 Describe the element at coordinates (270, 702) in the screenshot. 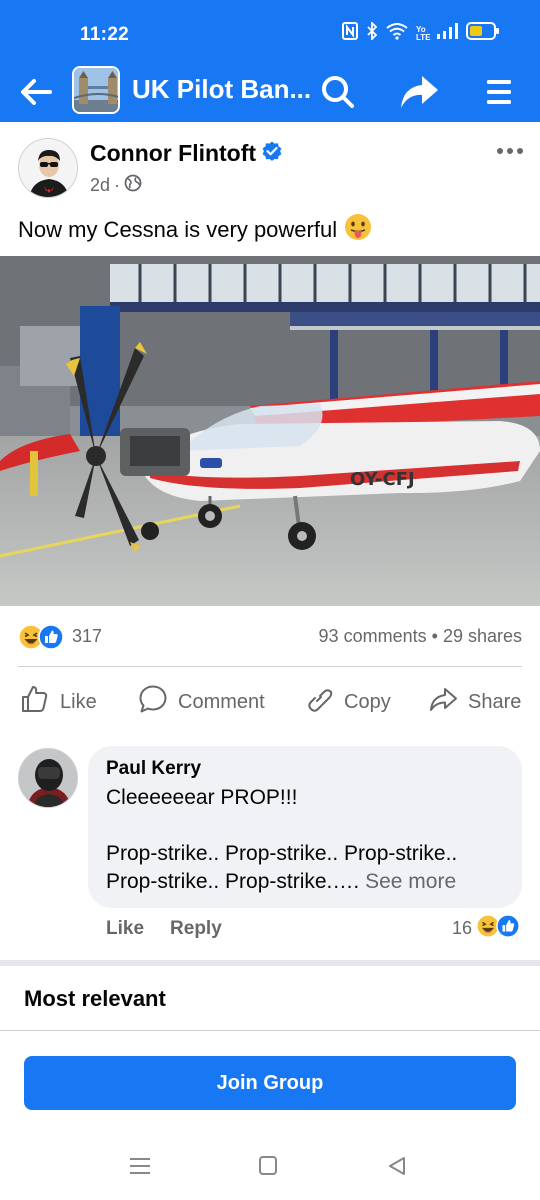

I see `post-actions: Like Comment Copy Share` at that location.